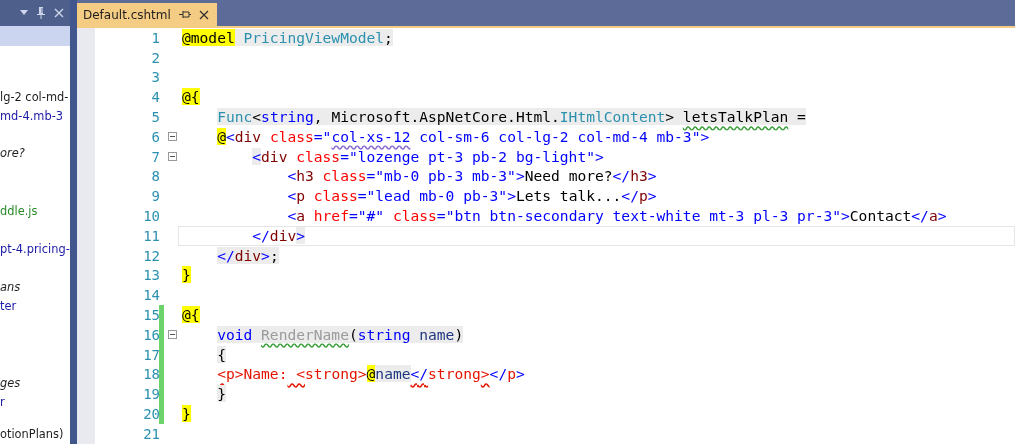 This screenshot has height=444, width=1015. I want to click on dropdown-icon, so click(24, 13).